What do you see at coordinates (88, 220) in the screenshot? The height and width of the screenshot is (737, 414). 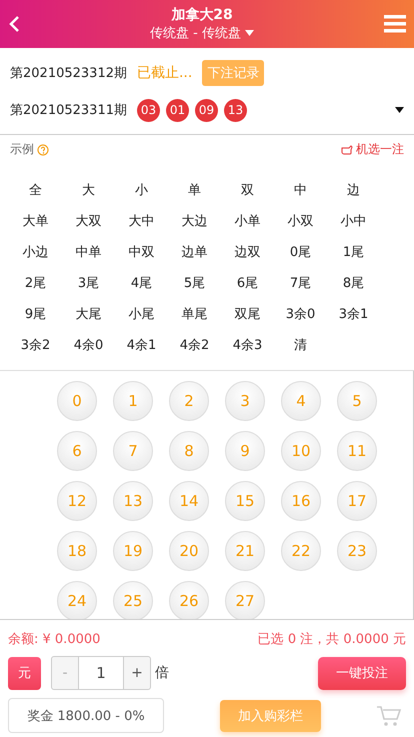 I see `quick-pick-option: 大双` at bounding box center [88, 220].